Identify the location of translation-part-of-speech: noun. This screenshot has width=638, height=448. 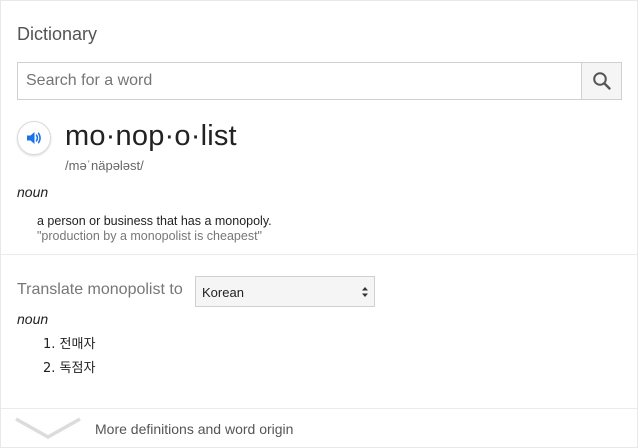
(33, 319).